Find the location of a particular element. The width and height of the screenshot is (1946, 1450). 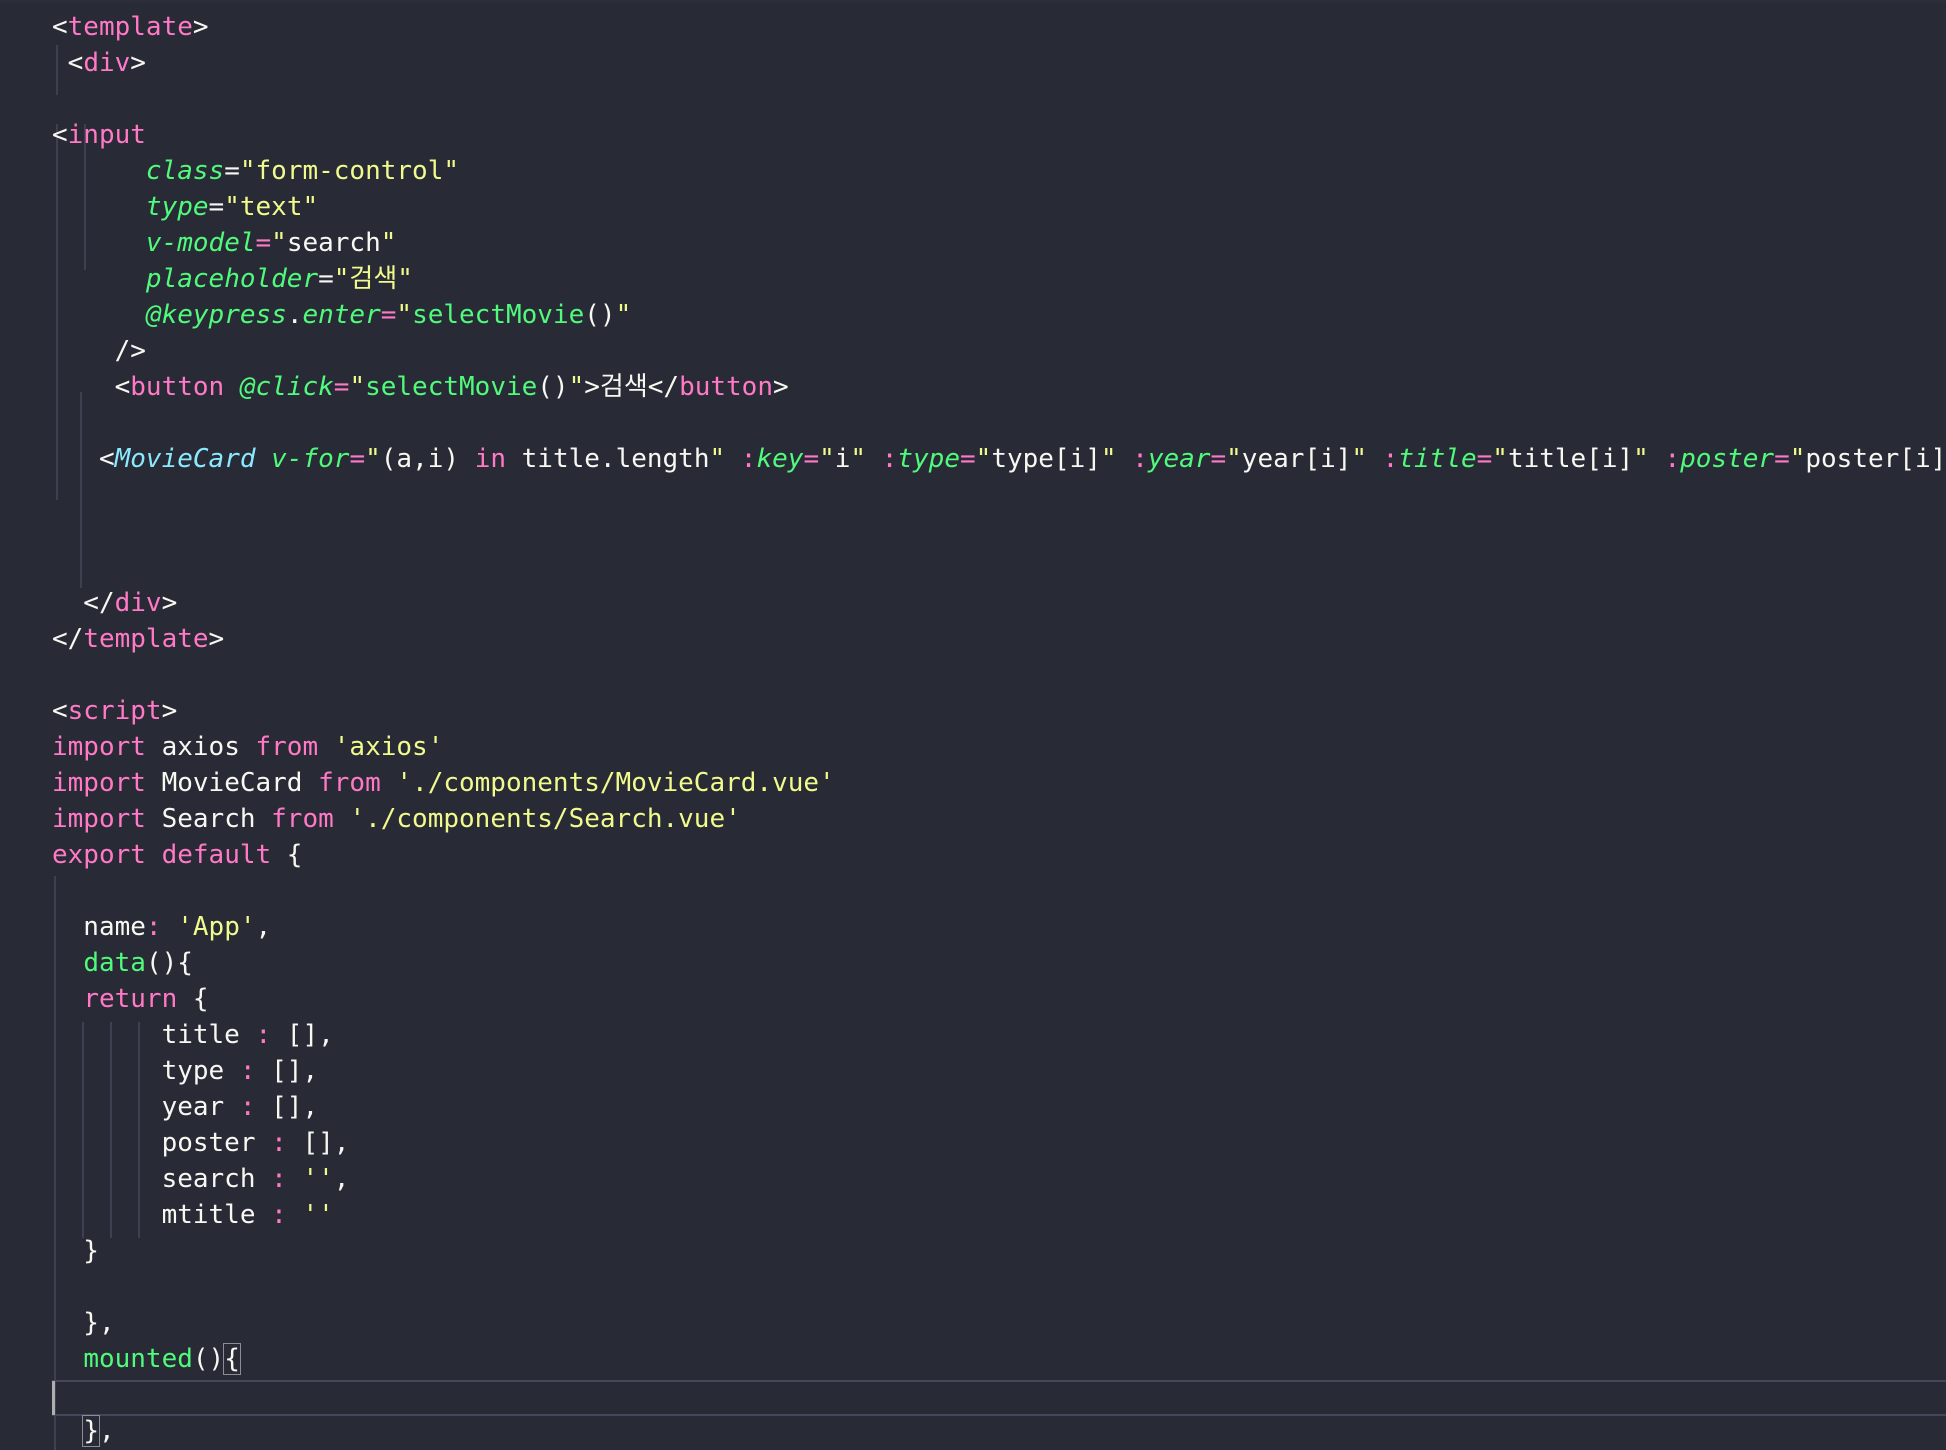

code-token: [], is located at coordinates (287, 1071).